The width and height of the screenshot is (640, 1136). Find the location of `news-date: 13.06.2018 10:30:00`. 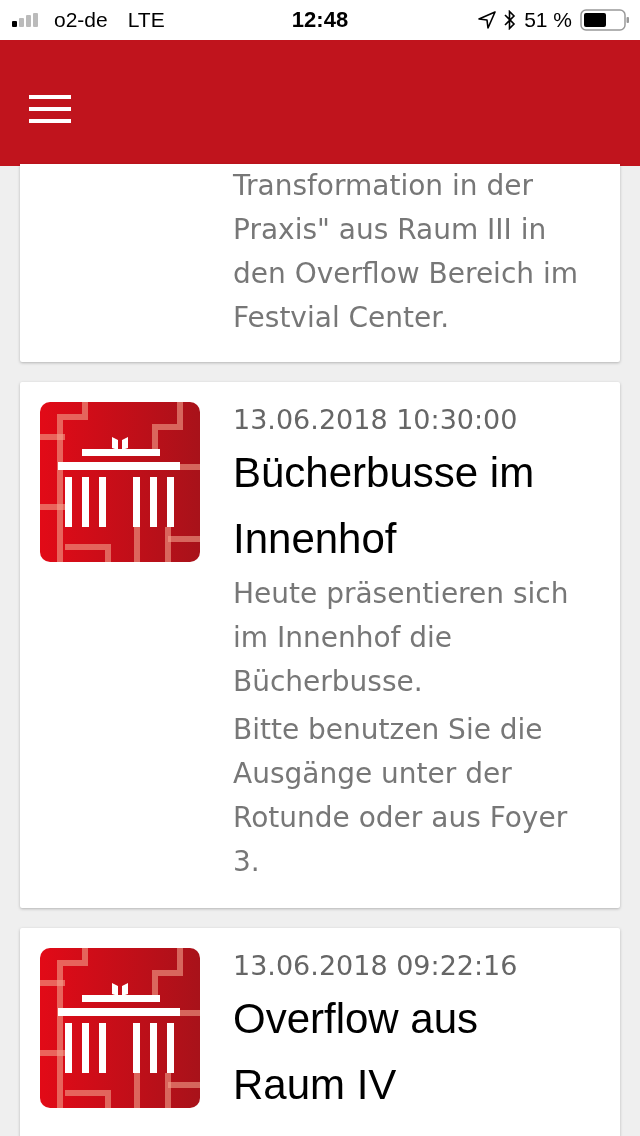

news-date: 13.06.2018 10:30:00 is located at coordinates (376, 420).